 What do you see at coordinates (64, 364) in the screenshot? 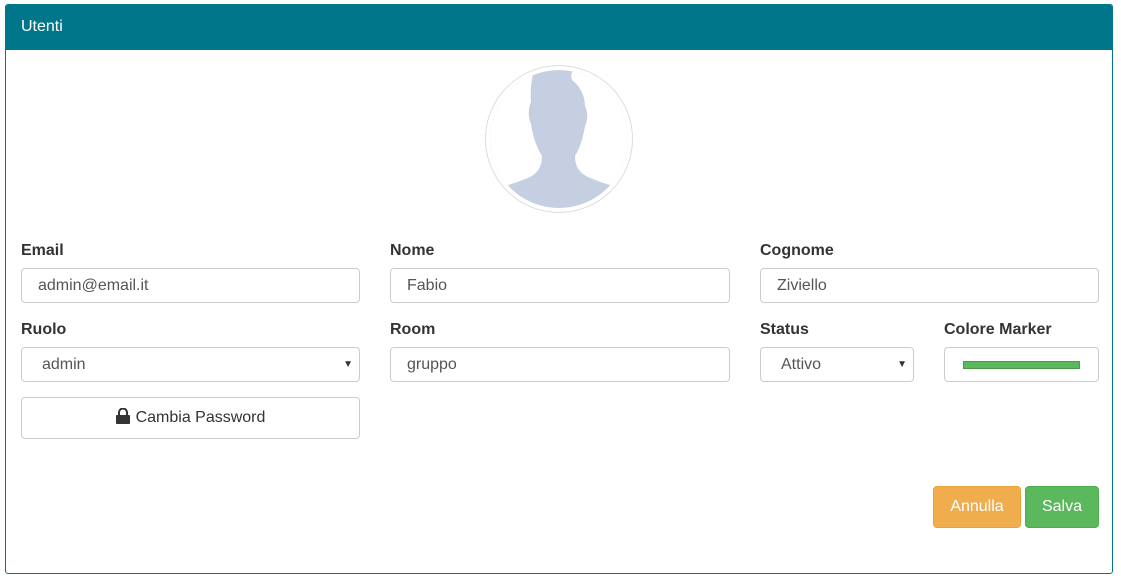
I see `ruolo-select-value: admin` at bounding box center [64, 364].